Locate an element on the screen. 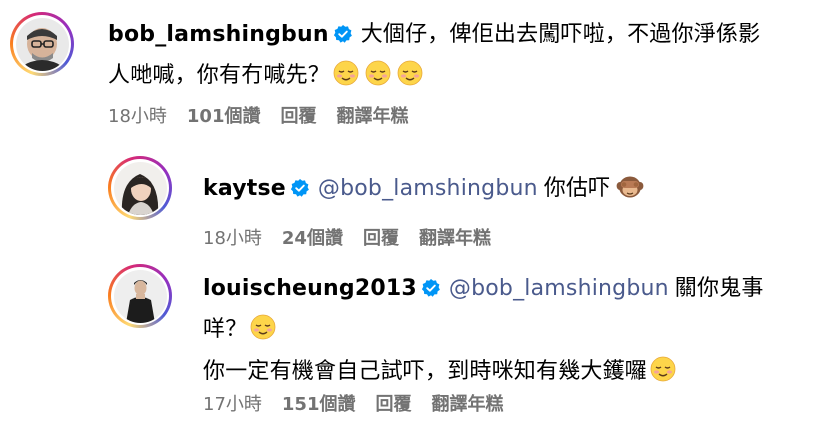 The height and width of the screenshot is (431, 819). comment-text-line: 人哋喊，你有冇喊先？ is located at coordinates (219, 75).